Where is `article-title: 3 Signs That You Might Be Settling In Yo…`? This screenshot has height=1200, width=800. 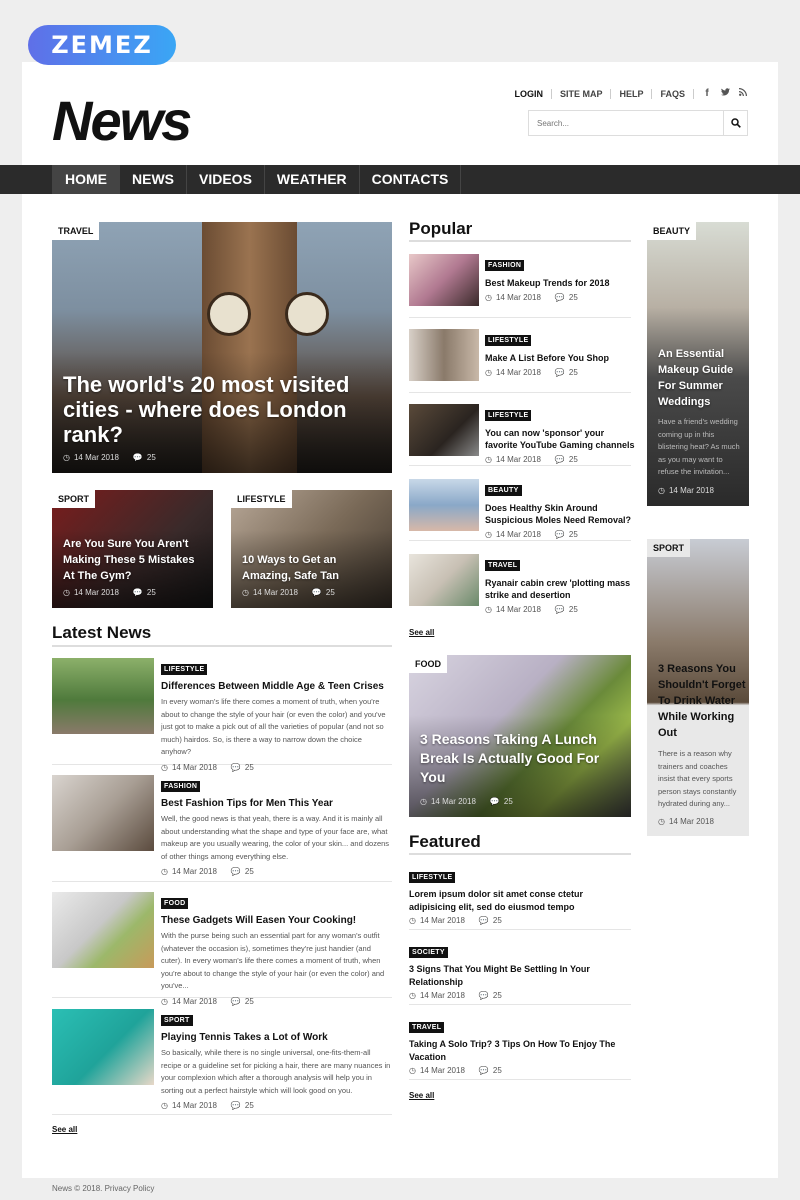 article-title: 3 Signs That You Might Be Settling In Yo… is located at coordinates (520, 975).